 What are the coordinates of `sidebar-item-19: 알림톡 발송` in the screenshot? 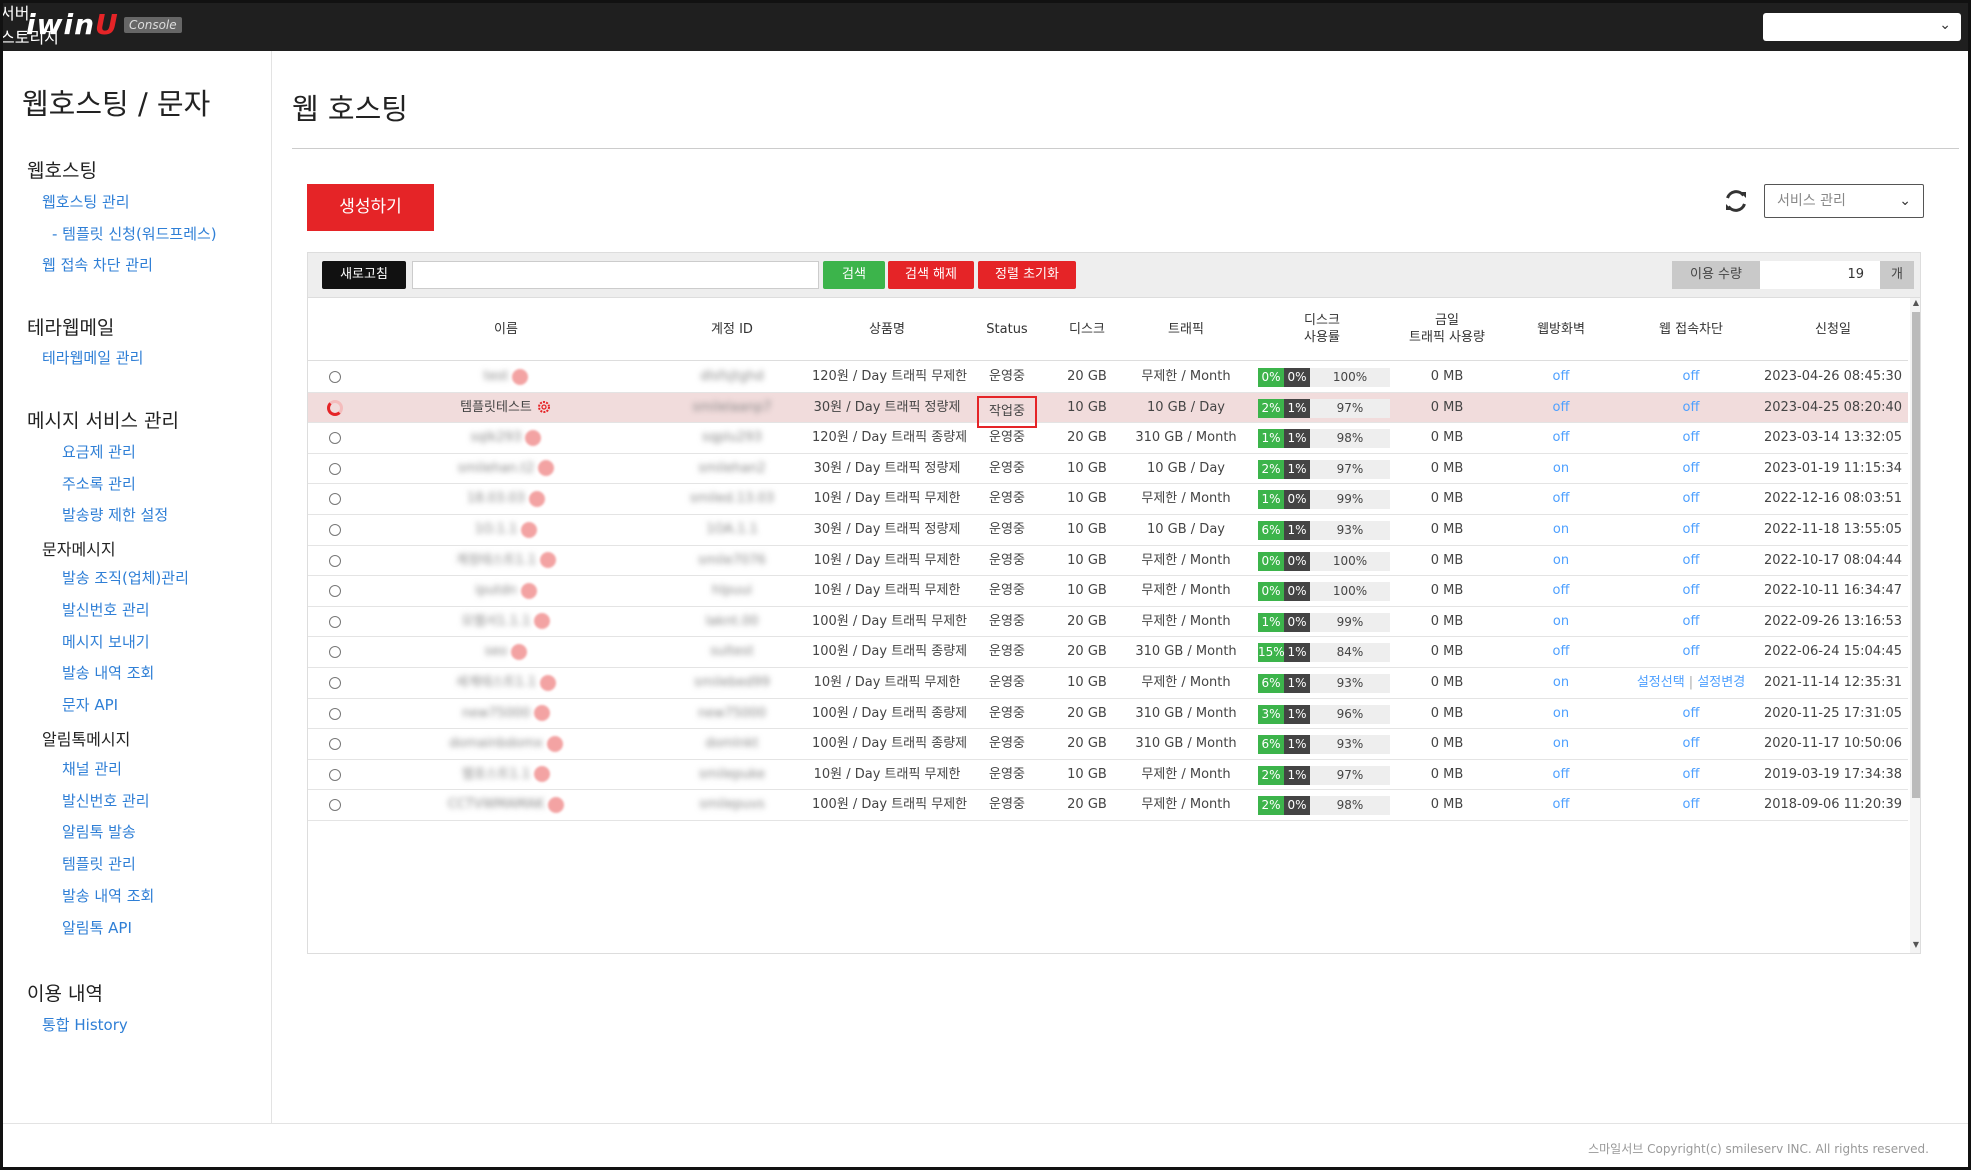 It's located at (99, 831).